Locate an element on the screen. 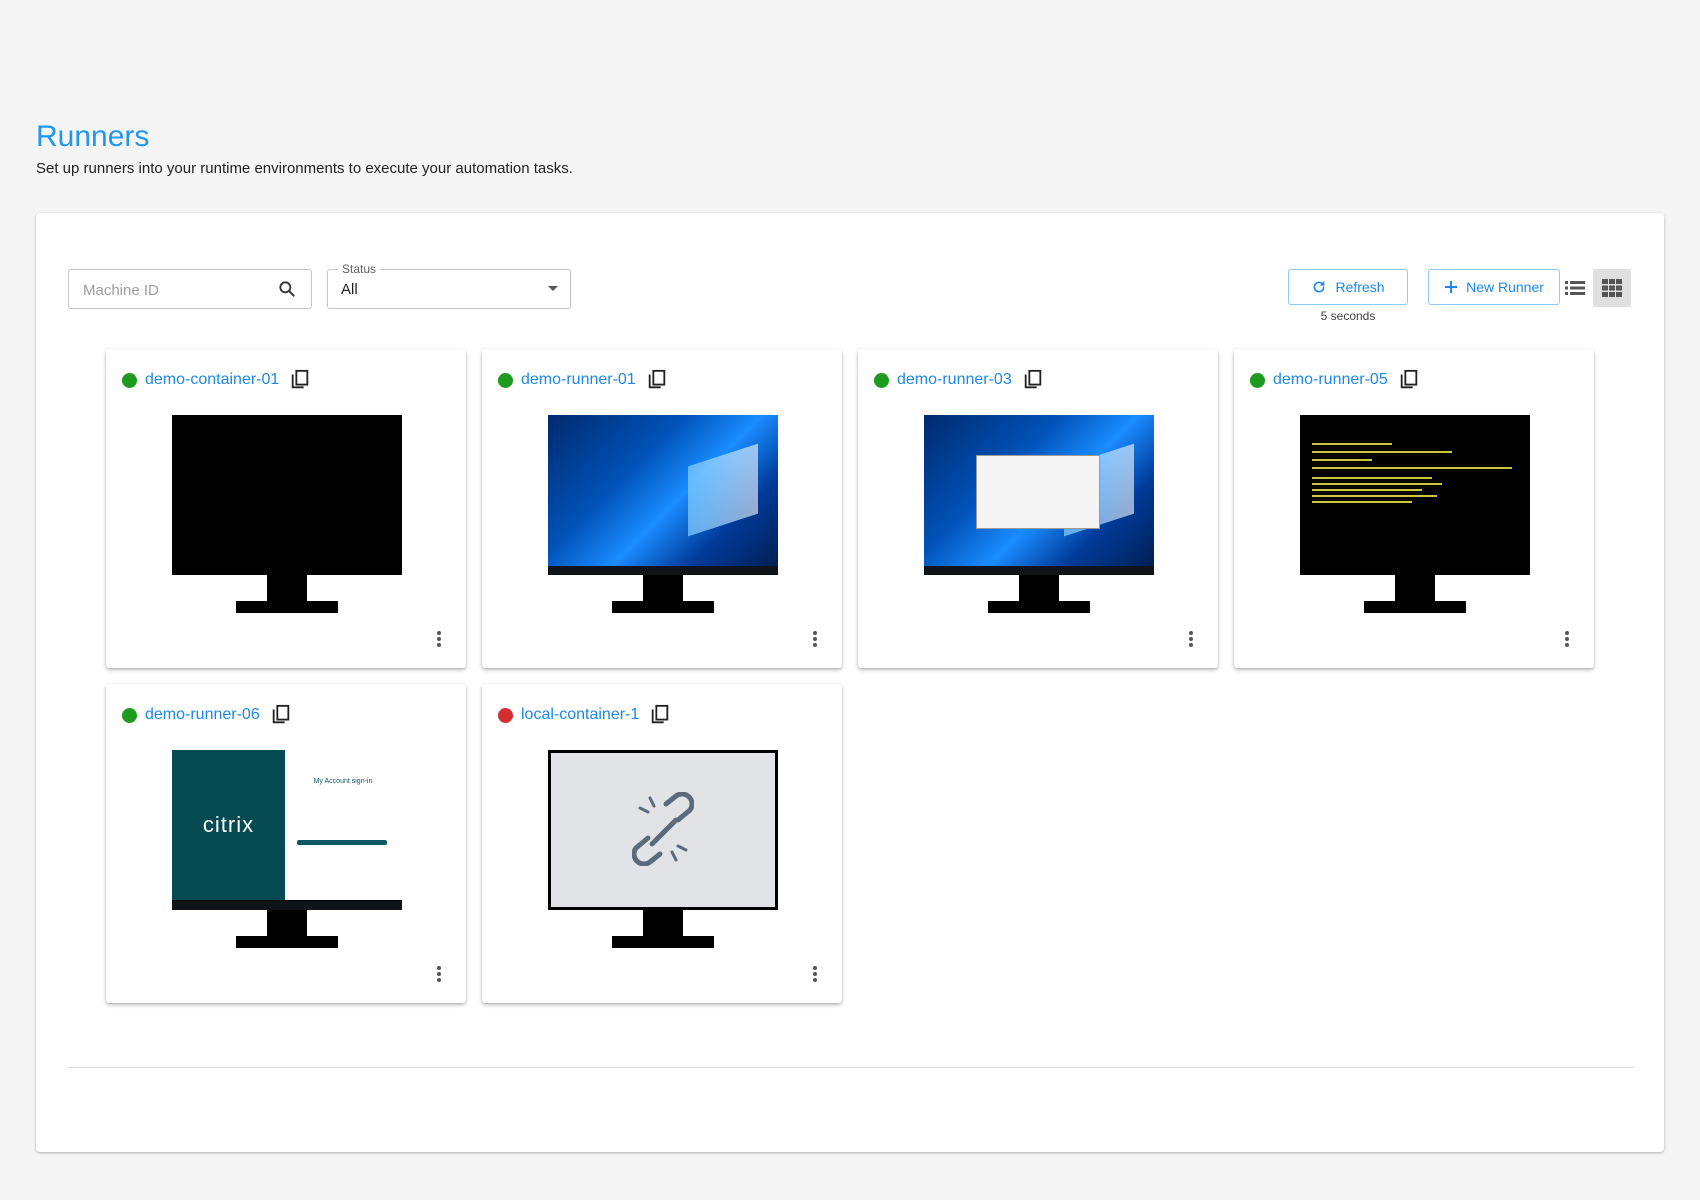 Image resolution: width=1700 pixels, height=1200 pixels. citrix-brand-panel: citrix is located at coordinates (228, 825).